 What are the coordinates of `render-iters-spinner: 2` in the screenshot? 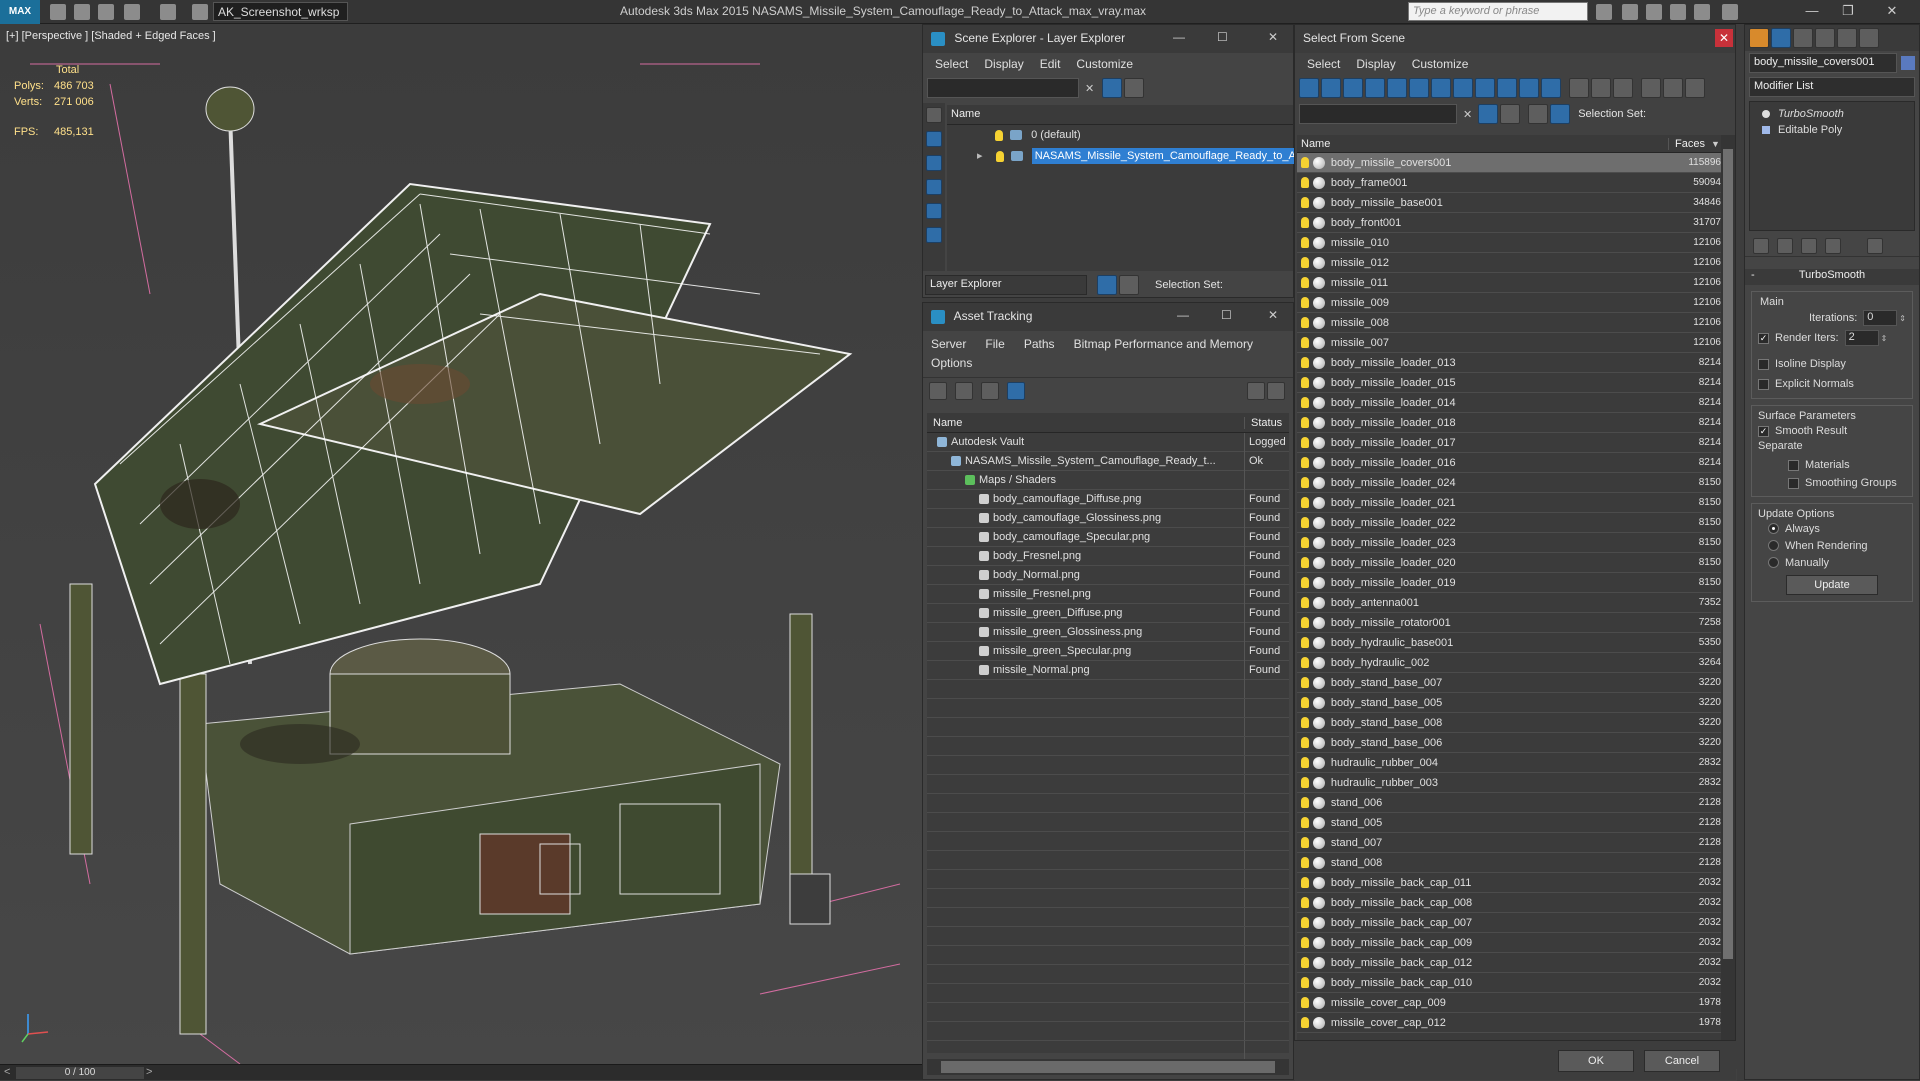 It's located at (1861, 338).